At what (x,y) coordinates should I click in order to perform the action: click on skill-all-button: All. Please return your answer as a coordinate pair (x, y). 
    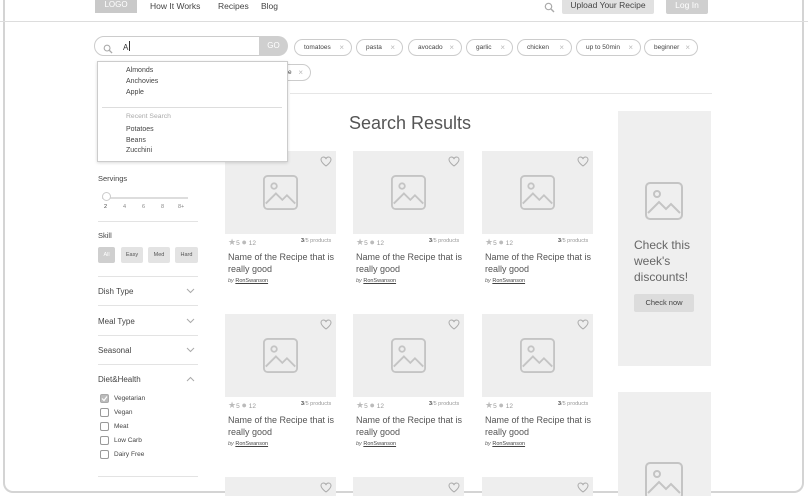
    Looking at the image, I should click on (106, 255).